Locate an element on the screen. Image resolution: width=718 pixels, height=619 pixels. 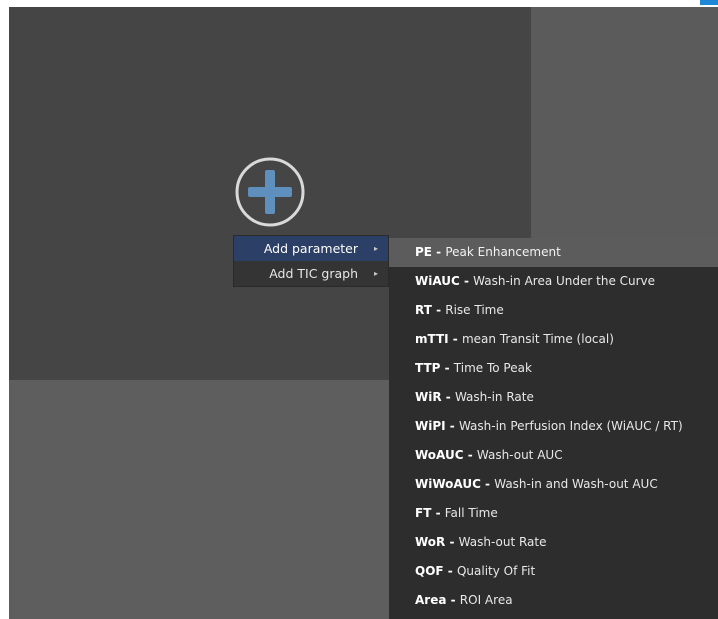
parameter-abbreviation: FT is located at coordinates (423, 513).